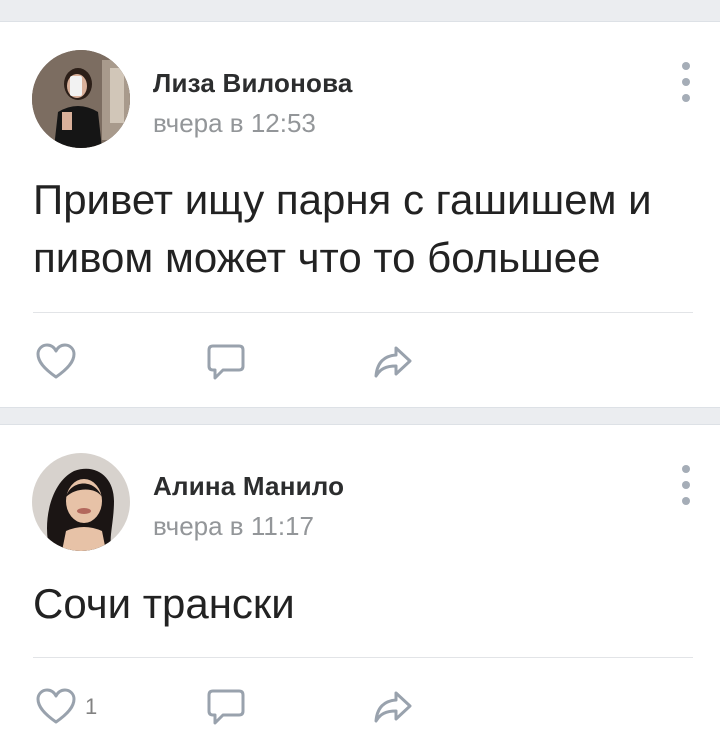  Describe the element at coordinates (91, 706) in the screenshot. I see `like-count: 1` at that location.